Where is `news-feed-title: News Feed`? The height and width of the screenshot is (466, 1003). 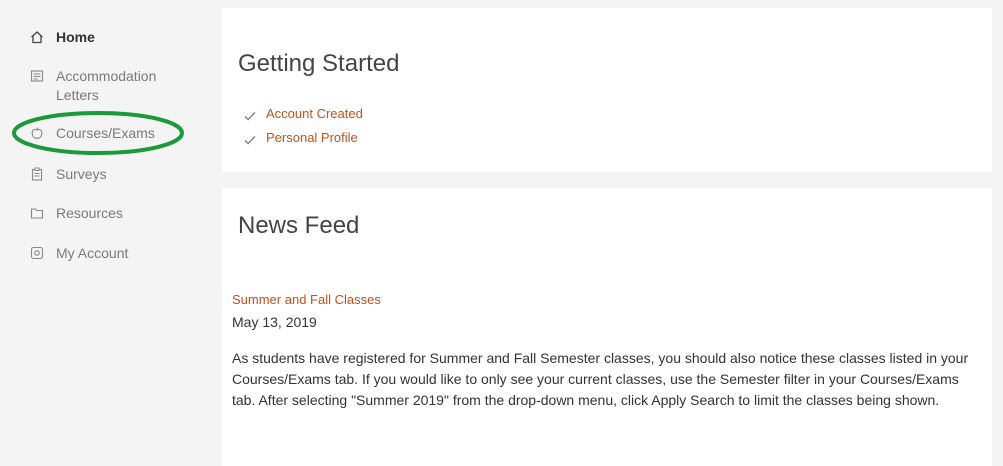
news-feed-title: News Feed is located at coordinates (299, 225).